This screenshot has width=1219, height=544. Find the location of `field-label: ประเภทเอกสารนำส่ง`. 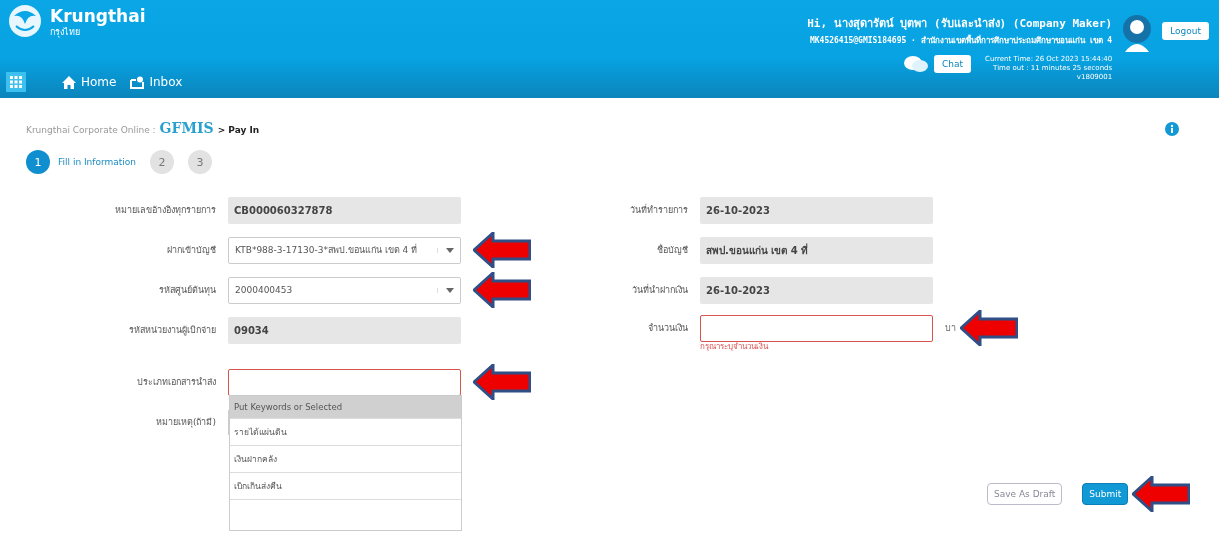

field-label: ประเภทเอกสารนำส่ง is located at coordinates (176, 382).